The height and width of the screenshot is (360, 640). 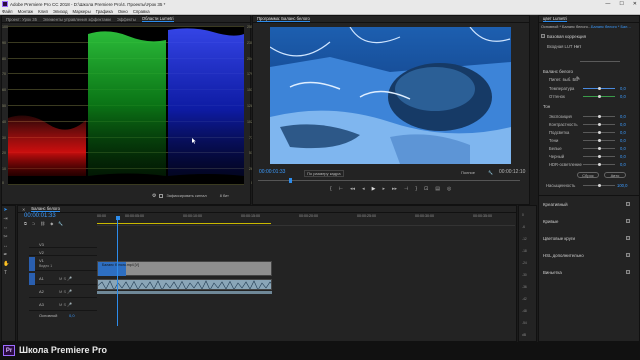 I want to click on color-wheels-section: Цветовые круги, so click(x=559, y=238).